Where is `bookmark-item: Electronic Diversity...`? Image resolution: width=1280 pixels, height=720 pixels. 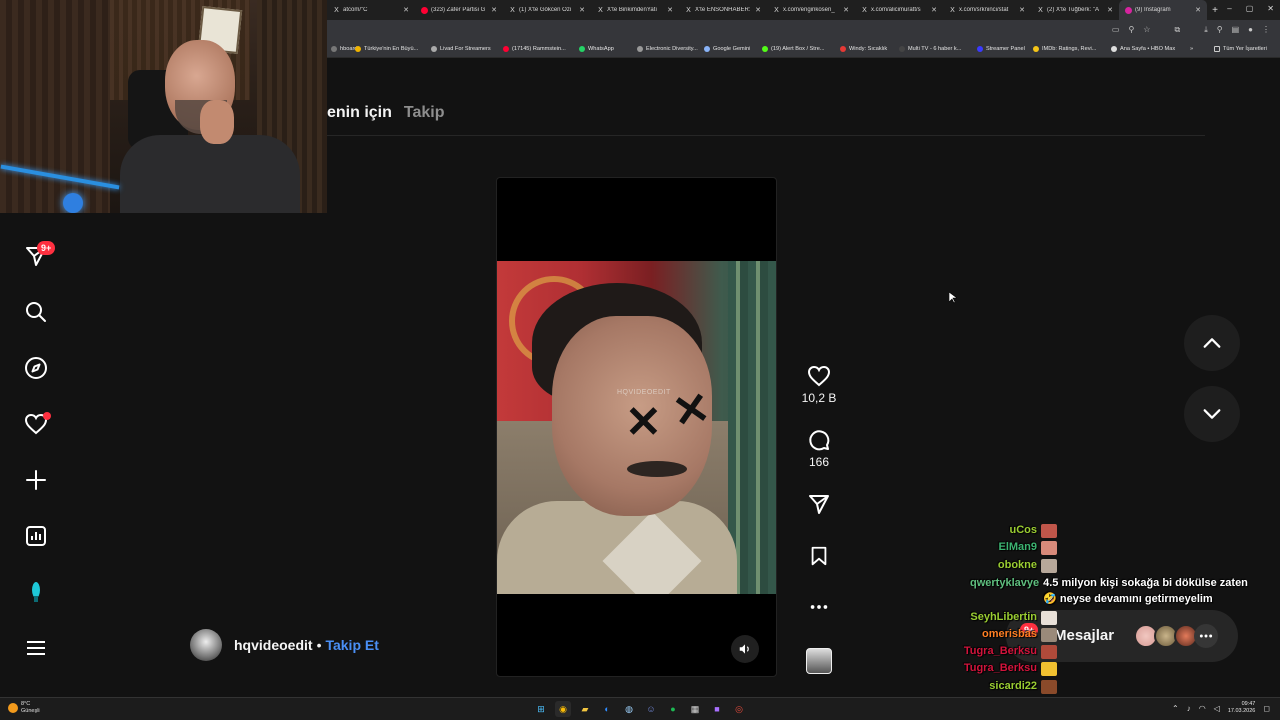
bookmark-item: Electronic Diversity... is located at coordinates (667, 49).